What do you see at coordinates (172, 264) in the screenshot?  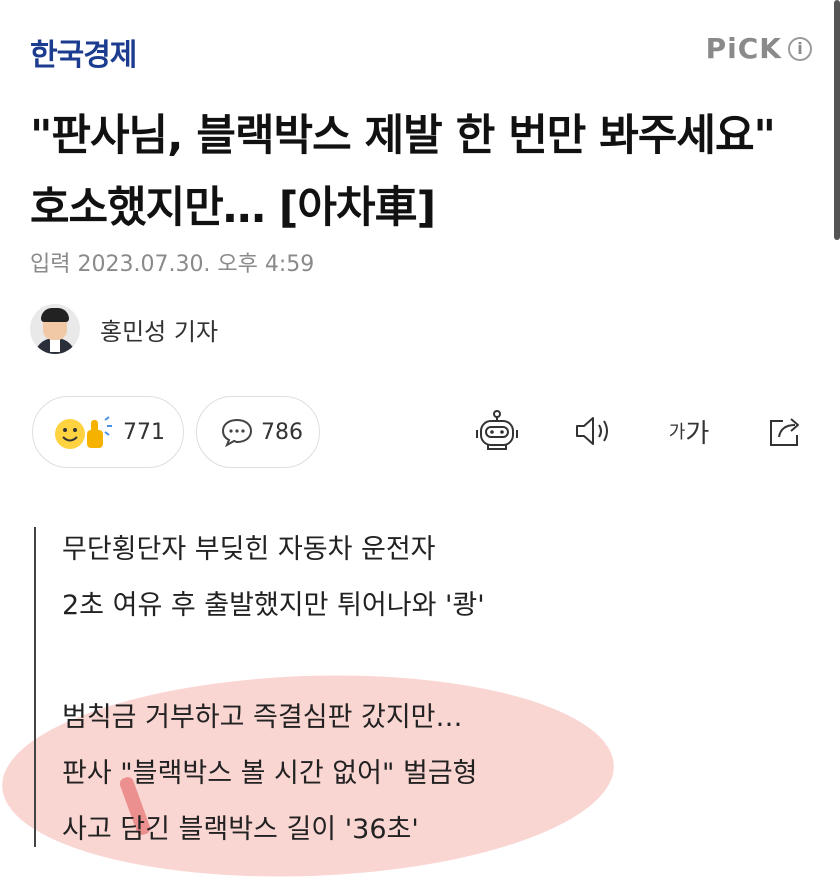 I see `article-datetime: 입력 2023.07.30. 오후 4:59` at bounding box center [172, 264].